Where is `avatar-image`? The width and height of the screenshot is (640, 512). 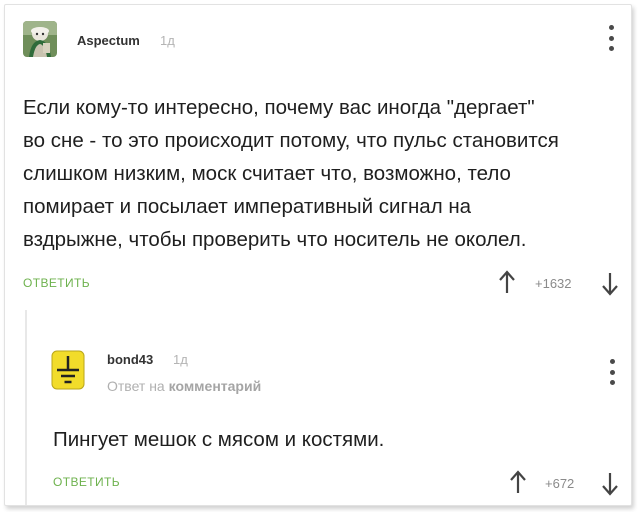 avatar-image is located at coordinates (40, 39).